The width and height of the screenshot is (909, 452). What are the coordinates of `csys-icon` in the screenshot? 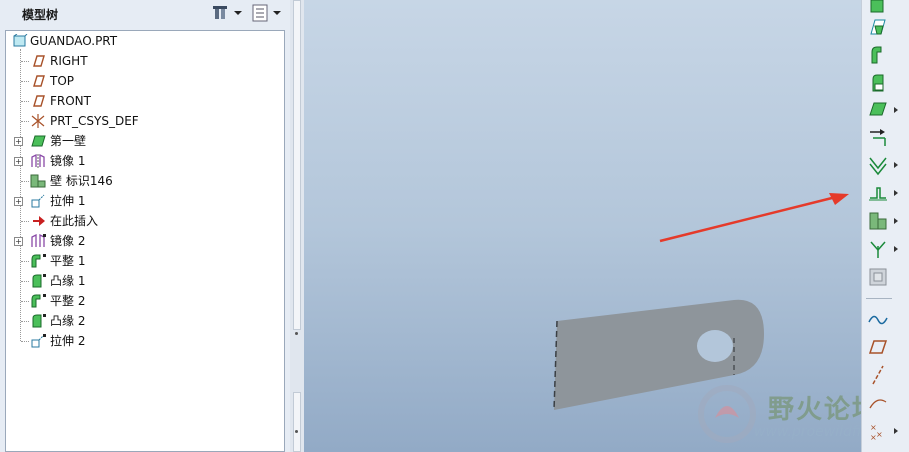 It's located at (38, 121).